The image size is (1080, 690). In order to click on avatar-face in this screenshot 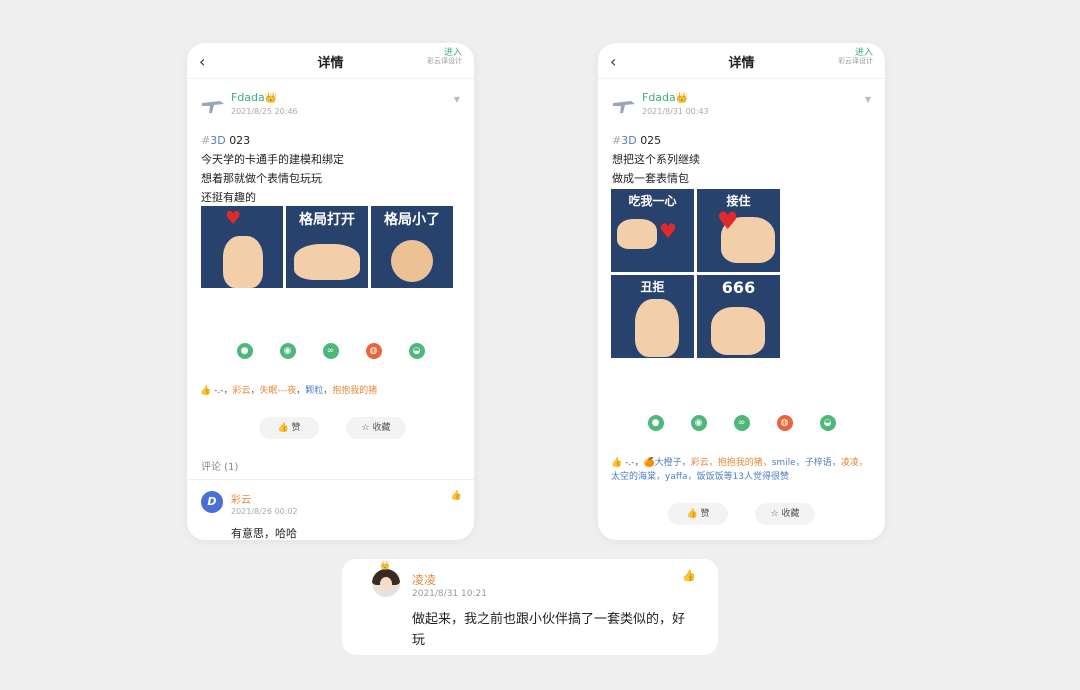, I will do `click(386, 584)`.